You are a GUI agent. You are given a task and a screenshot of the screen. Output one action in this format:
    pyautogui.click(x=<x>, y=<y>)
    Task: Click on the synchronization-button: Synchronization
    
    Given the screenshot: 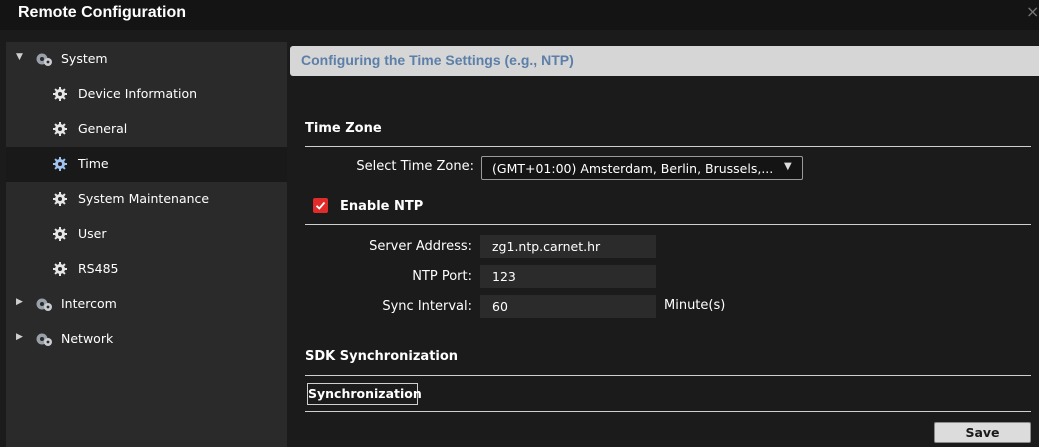 What is the action you would take?
    pyautogui.click(x=364, y=394)
    